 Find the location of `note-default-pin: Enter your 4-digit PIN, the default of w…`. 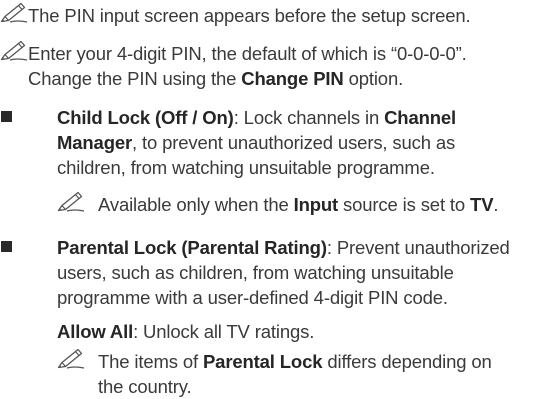

note-default-pin: Enter your 4-digit PIN, the default of w… is located at coordinates (272, 65).